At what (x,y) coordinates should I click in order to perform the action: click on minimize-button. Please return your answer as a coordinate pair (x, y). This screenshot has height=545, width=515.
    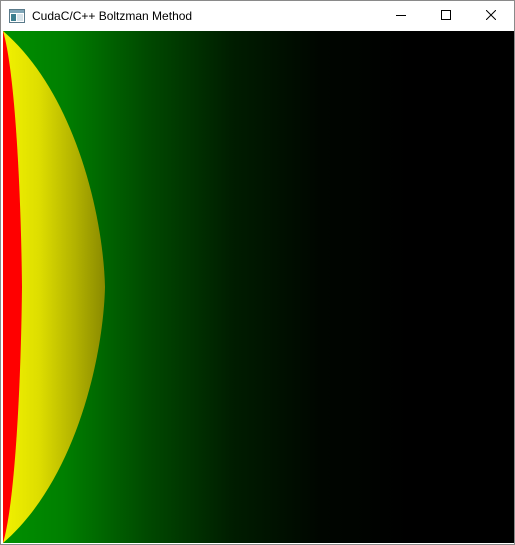
    Looking at the image, I should click on (400, 16).